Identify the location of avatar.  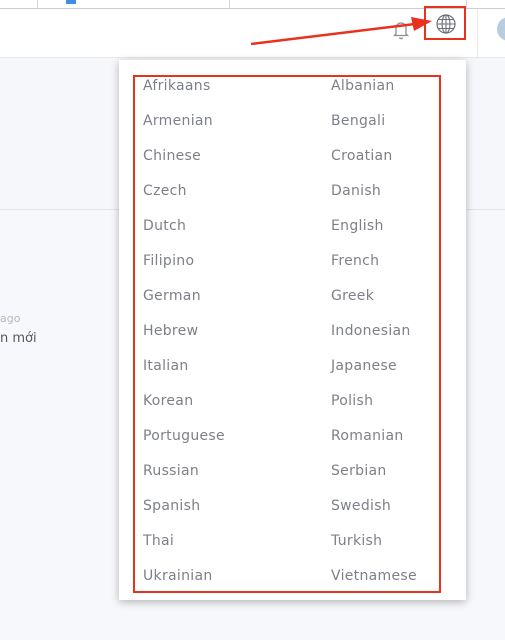
(501, 29).